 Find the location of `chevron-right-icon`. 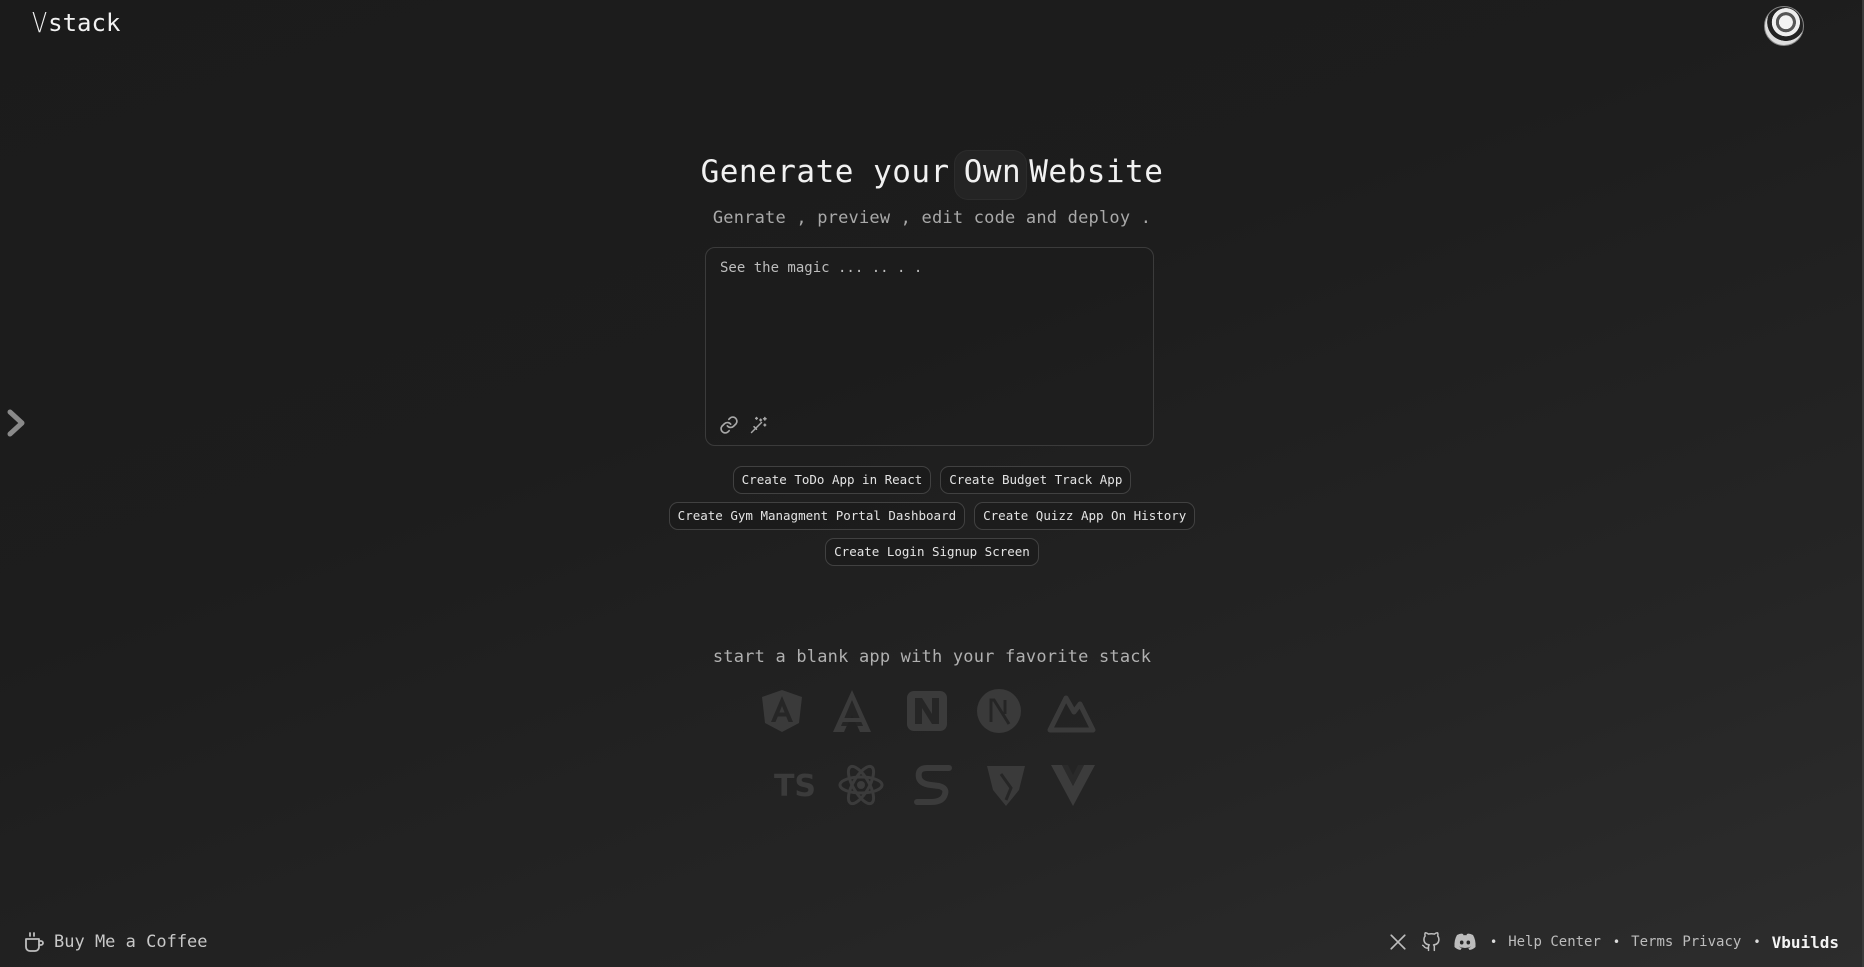

chevron-right-icon is located at coordinates (16, 423).